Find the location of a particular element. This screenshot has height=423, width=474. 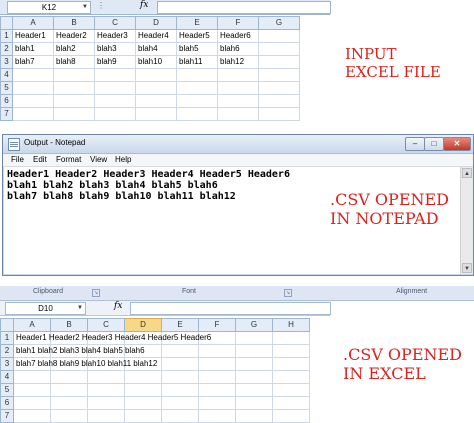

name-box: D10 ▼ is located at coordinates (45, 308).